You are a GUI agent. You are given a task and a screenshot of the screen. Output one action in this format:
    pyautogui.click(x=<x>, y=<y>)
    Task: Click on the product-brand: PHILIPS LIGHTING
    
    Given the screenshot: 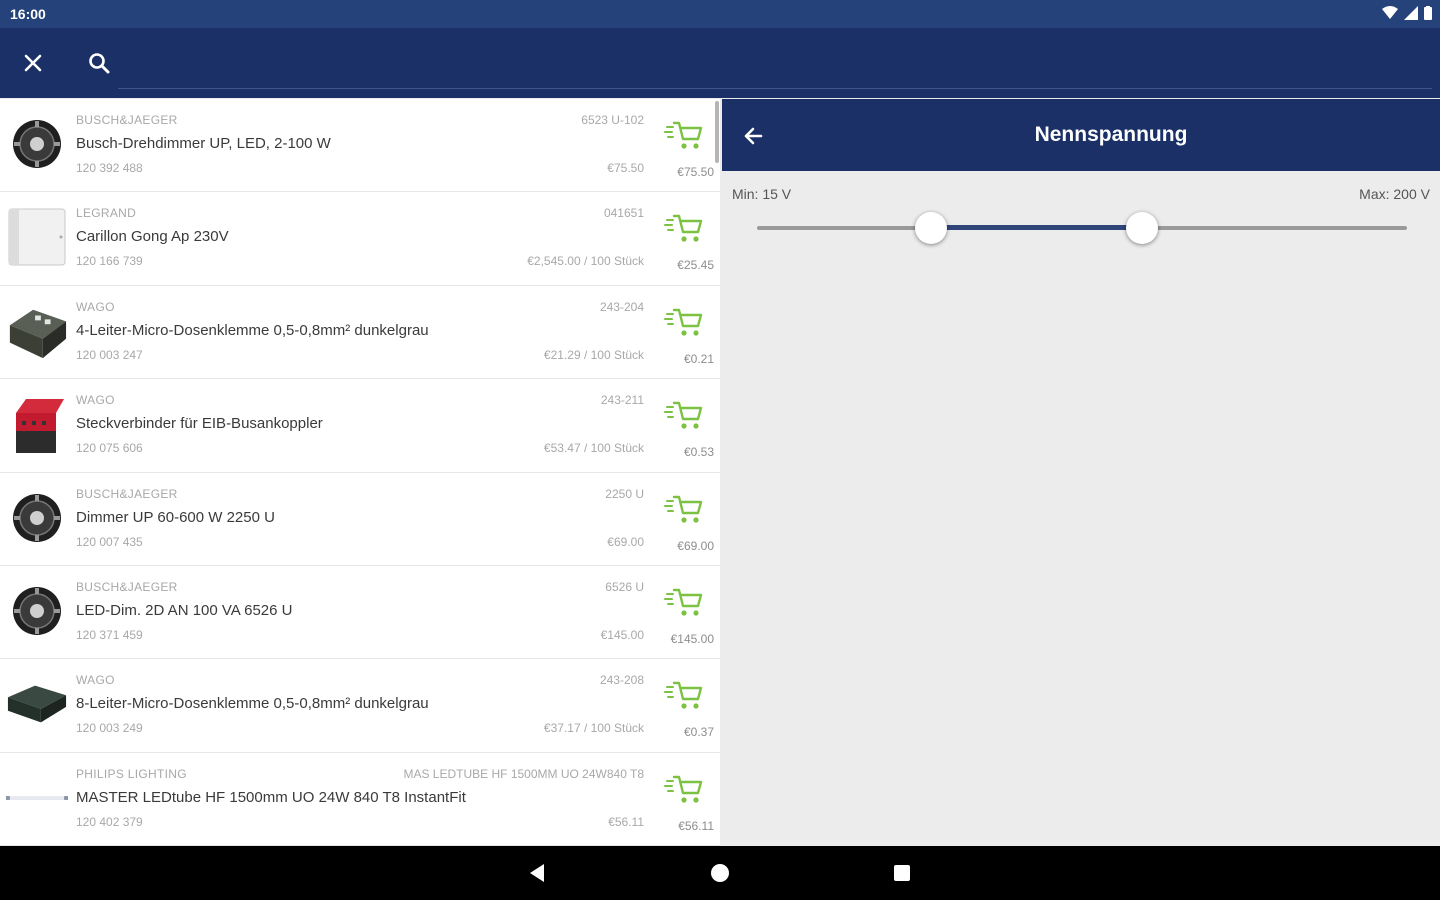 What is the action you would take?
    pyautogui.click(x=131, y=773)
    